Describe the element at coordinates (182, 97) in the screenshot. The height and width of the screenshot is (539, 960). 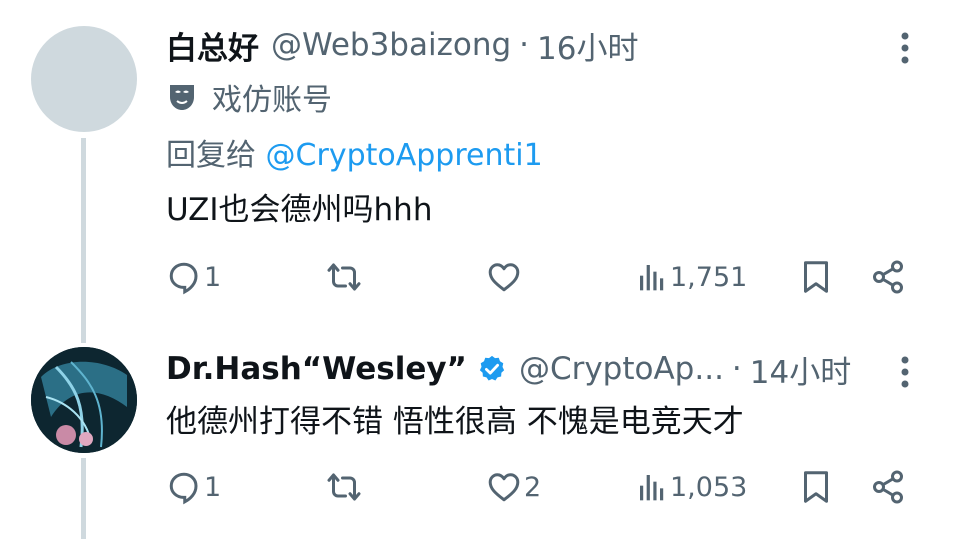
I see `mask-icon` at that location.